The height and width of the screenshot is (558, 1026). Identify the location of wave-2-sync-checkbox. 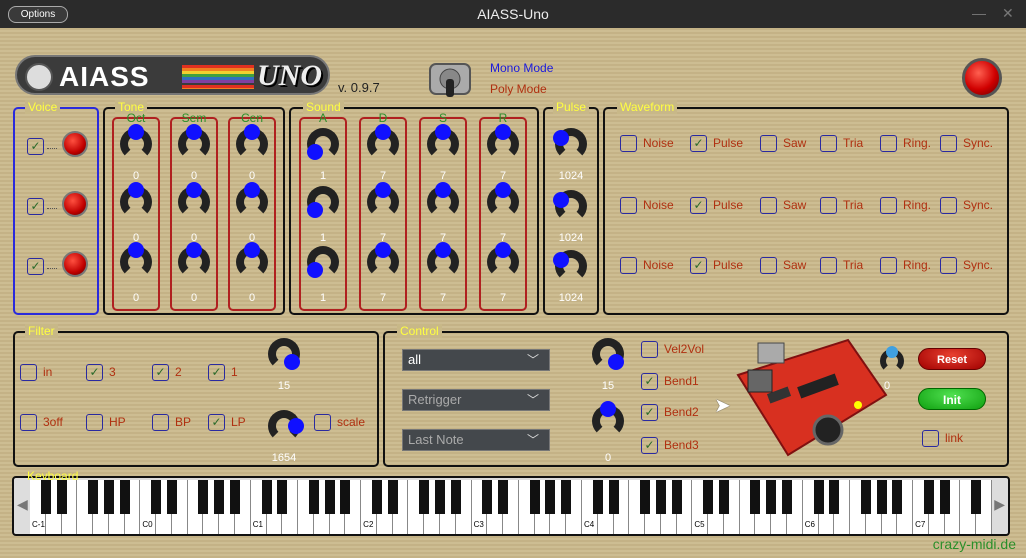
(948, 205).